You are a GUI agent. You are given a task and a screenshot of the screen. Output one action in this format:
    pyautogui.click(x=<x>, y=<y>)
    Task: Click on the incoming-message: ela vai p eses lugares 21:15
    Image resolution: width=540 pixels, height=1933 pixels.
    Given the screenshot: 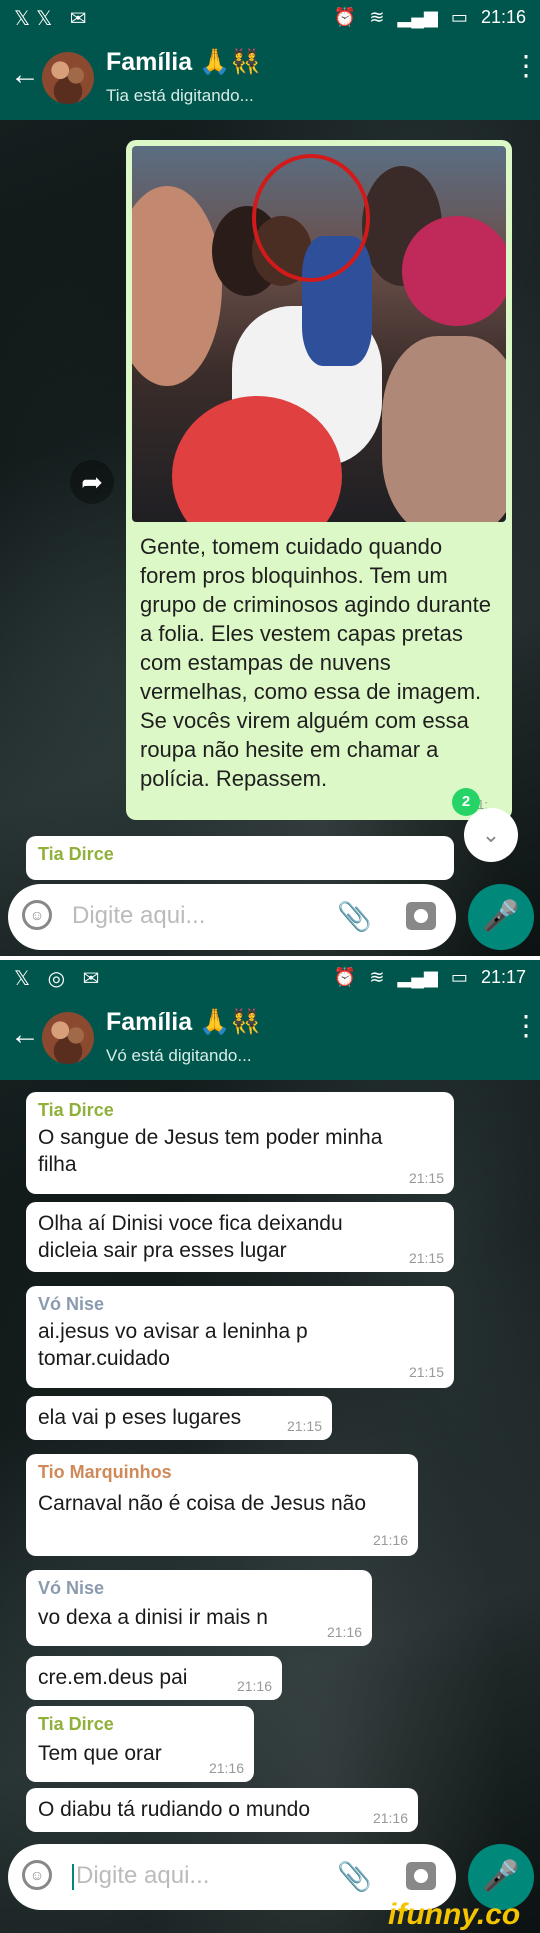 What is the action you would take?
    pyautogui.click(x=179, y=1418)
    